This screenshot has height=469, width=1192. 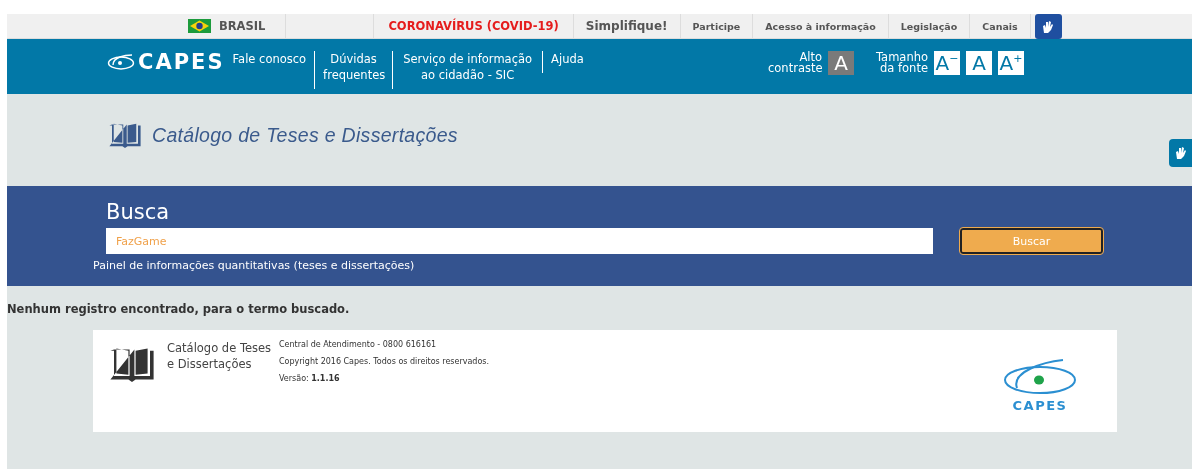 I want to click on logo-icon, so click(x=121, y=62).